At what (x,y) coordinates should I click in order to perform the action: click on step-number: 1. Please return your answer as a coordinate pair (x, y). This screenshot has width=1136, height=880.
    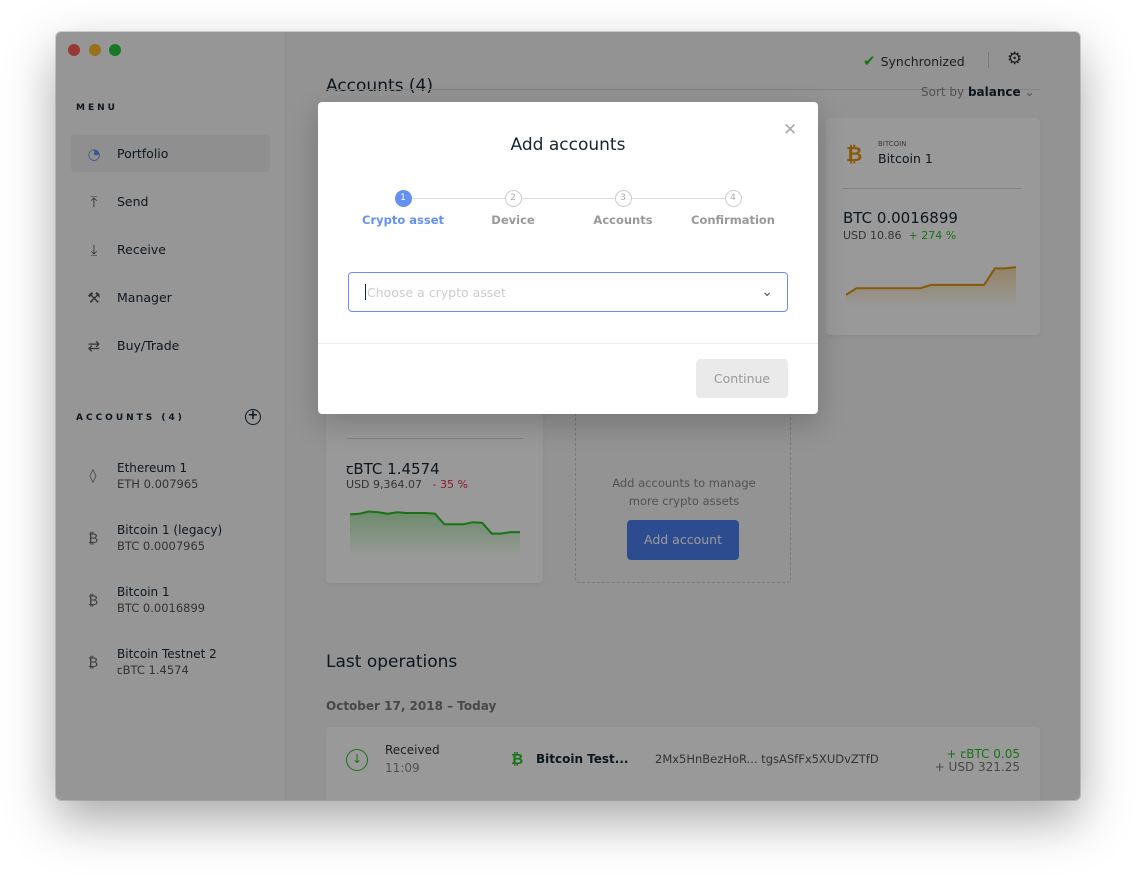
    Looking at the image, I should click on (403, 198).